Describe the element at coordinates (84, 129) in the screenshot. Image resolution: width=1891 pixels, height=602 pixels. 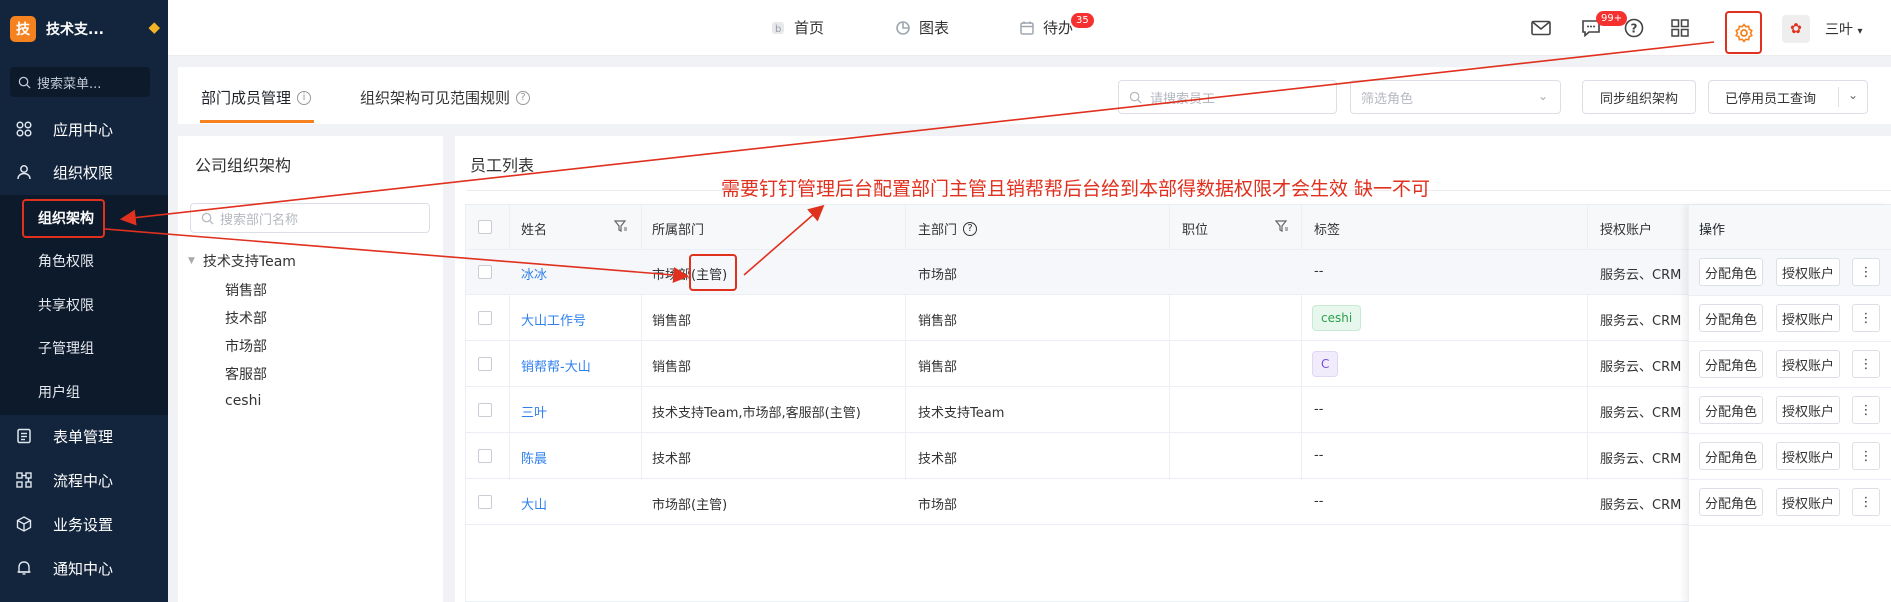
I see `sidebar-item-apps: 应用中心` at that location.